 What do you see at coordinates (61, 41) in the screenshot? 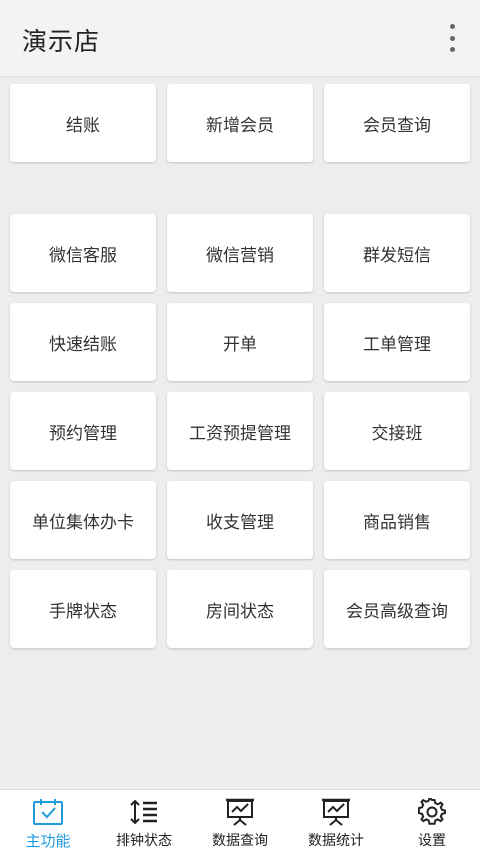
I see `store-title: 演示店` at bounding box center [61, 41].